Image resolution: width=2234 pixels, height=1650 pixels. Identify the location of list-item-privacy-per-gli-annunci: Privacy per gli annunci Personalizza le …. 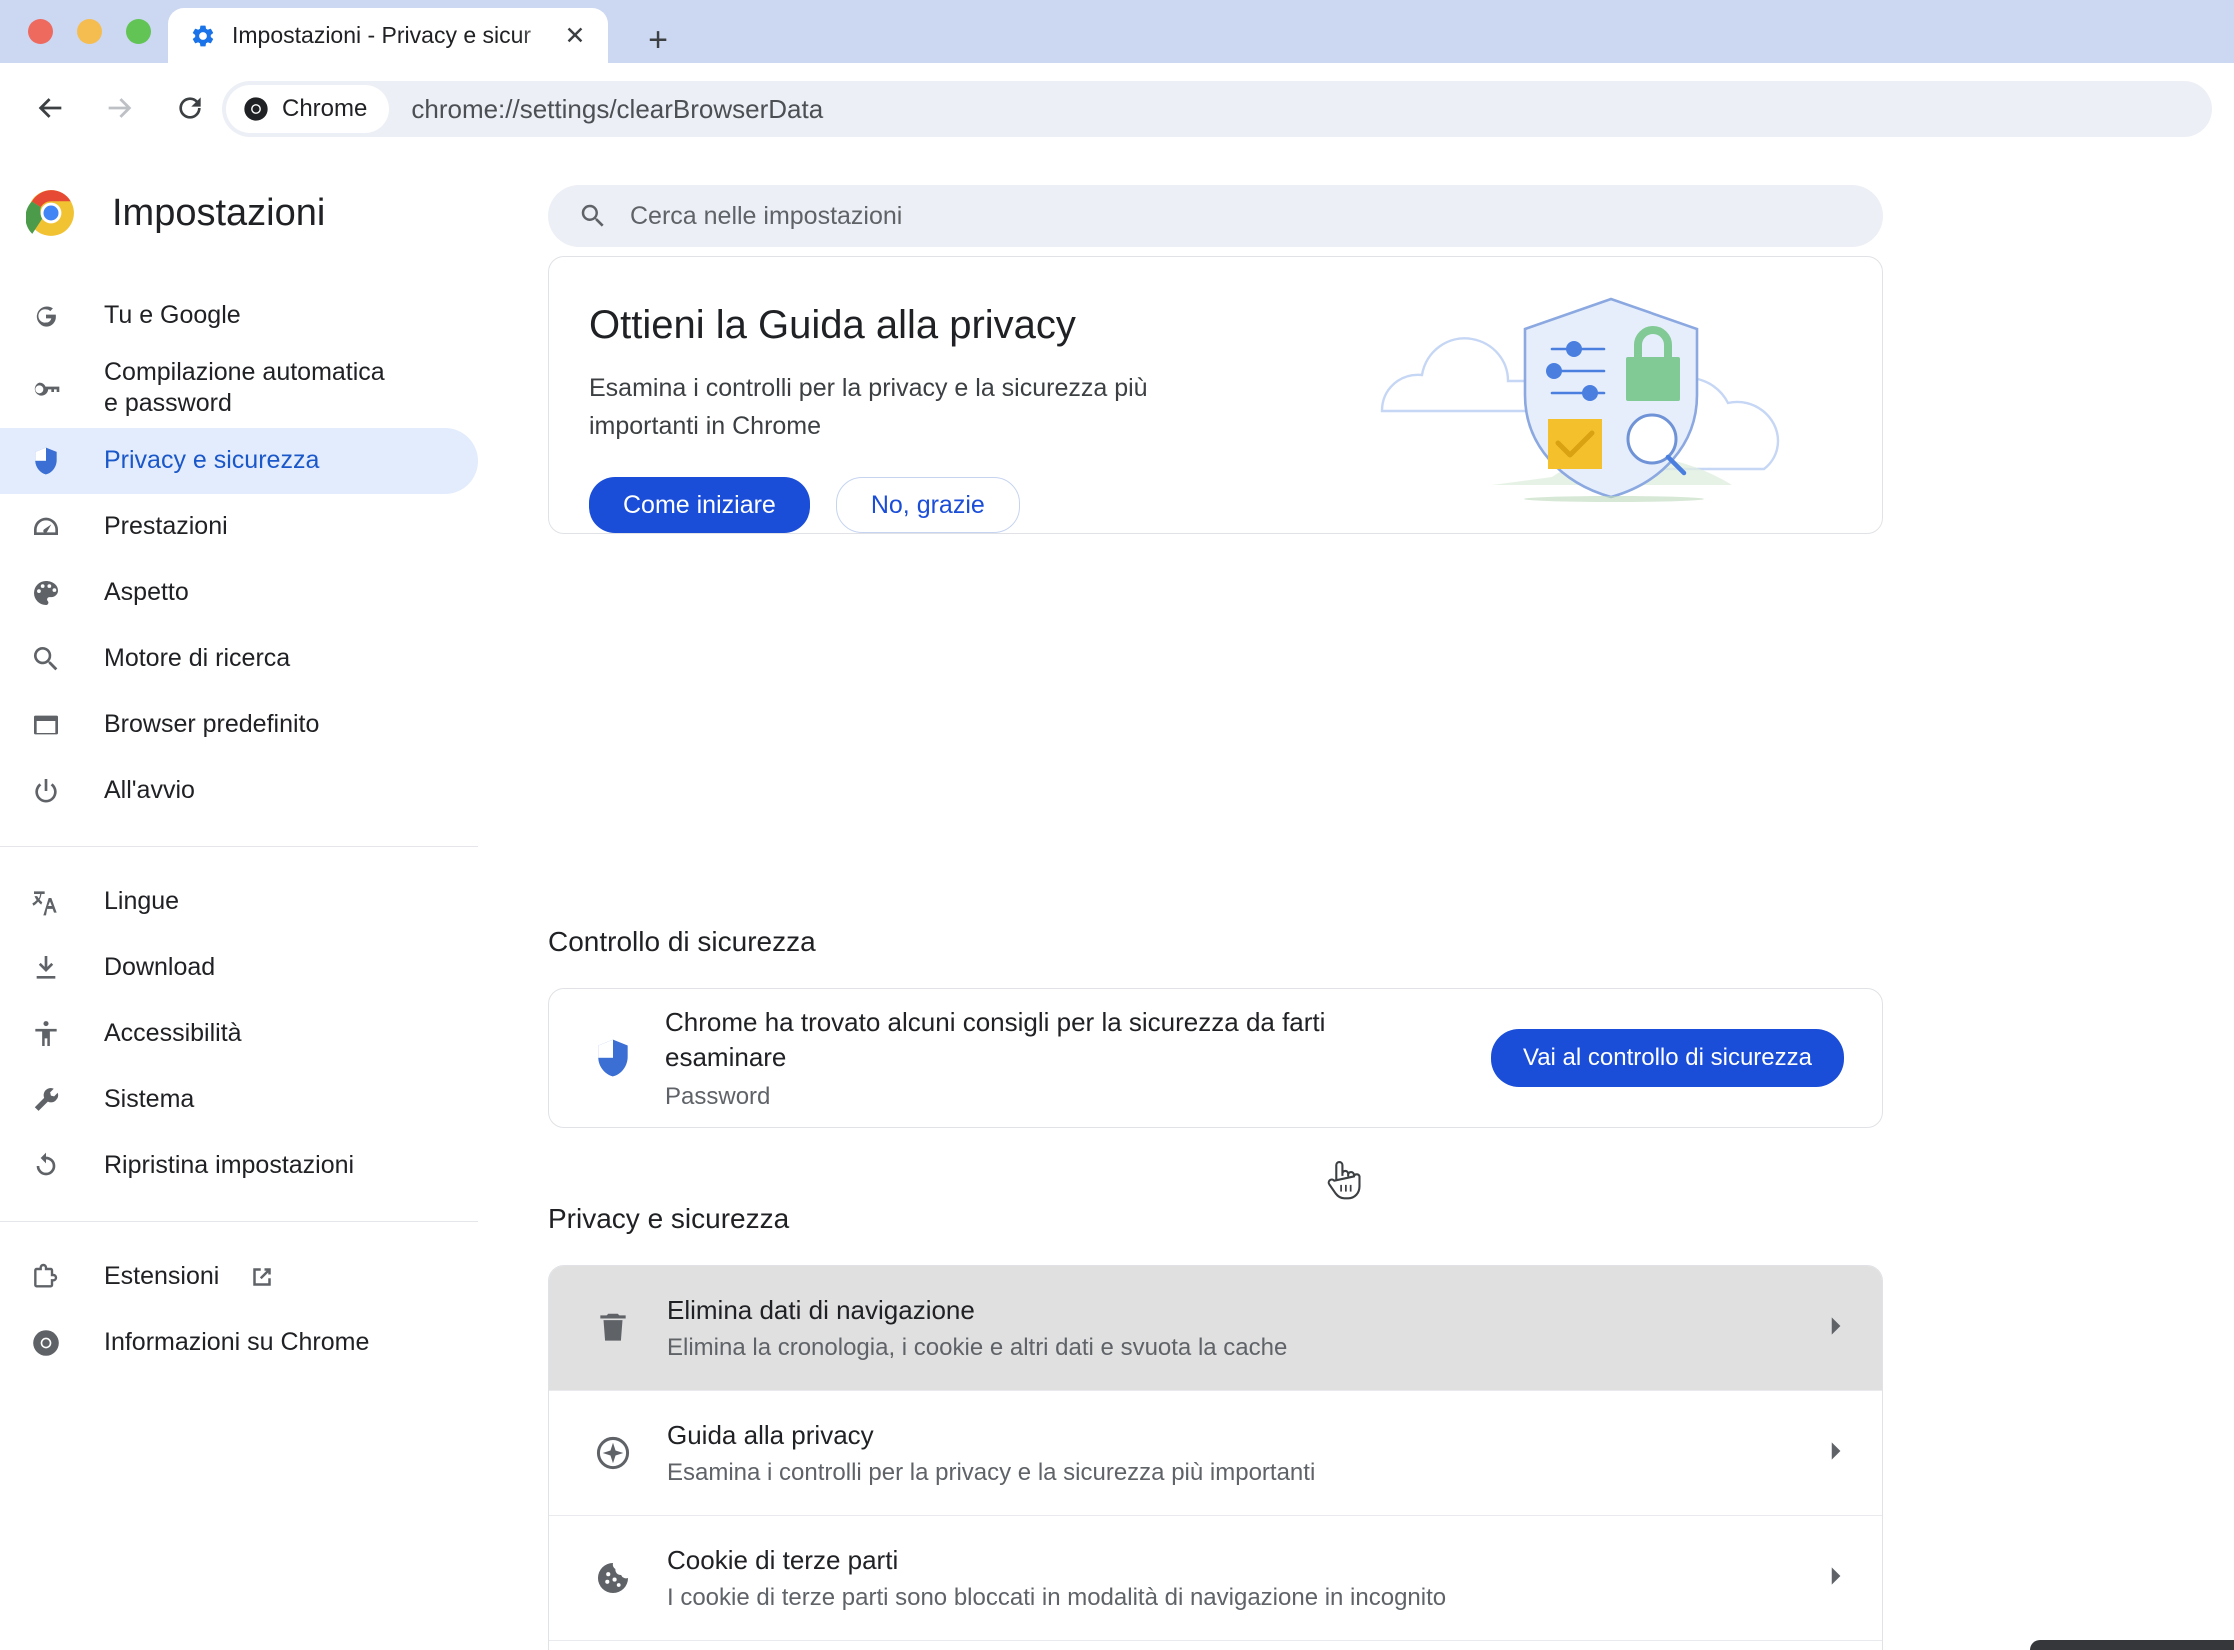
(1215, 1645).